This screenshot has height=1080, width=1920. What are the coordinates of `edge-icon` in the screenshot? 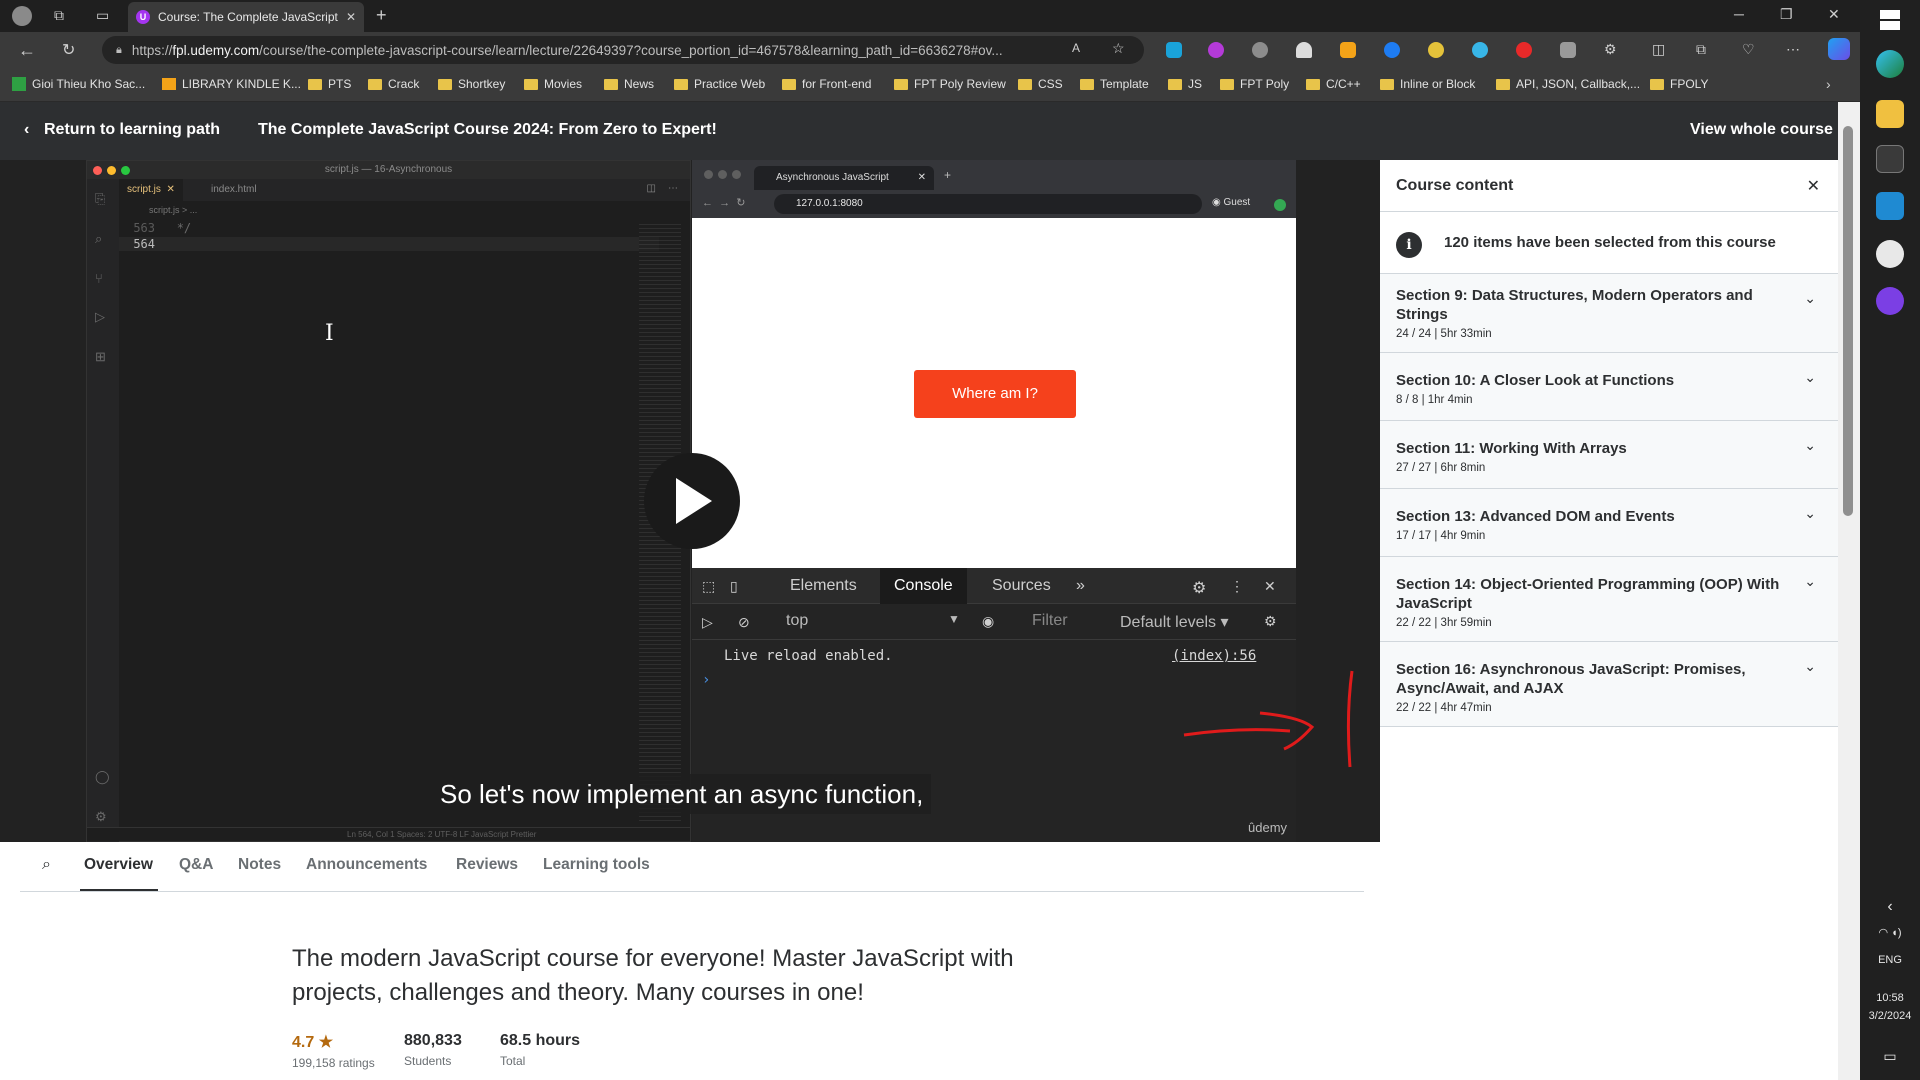 It's located at (1890, 64).